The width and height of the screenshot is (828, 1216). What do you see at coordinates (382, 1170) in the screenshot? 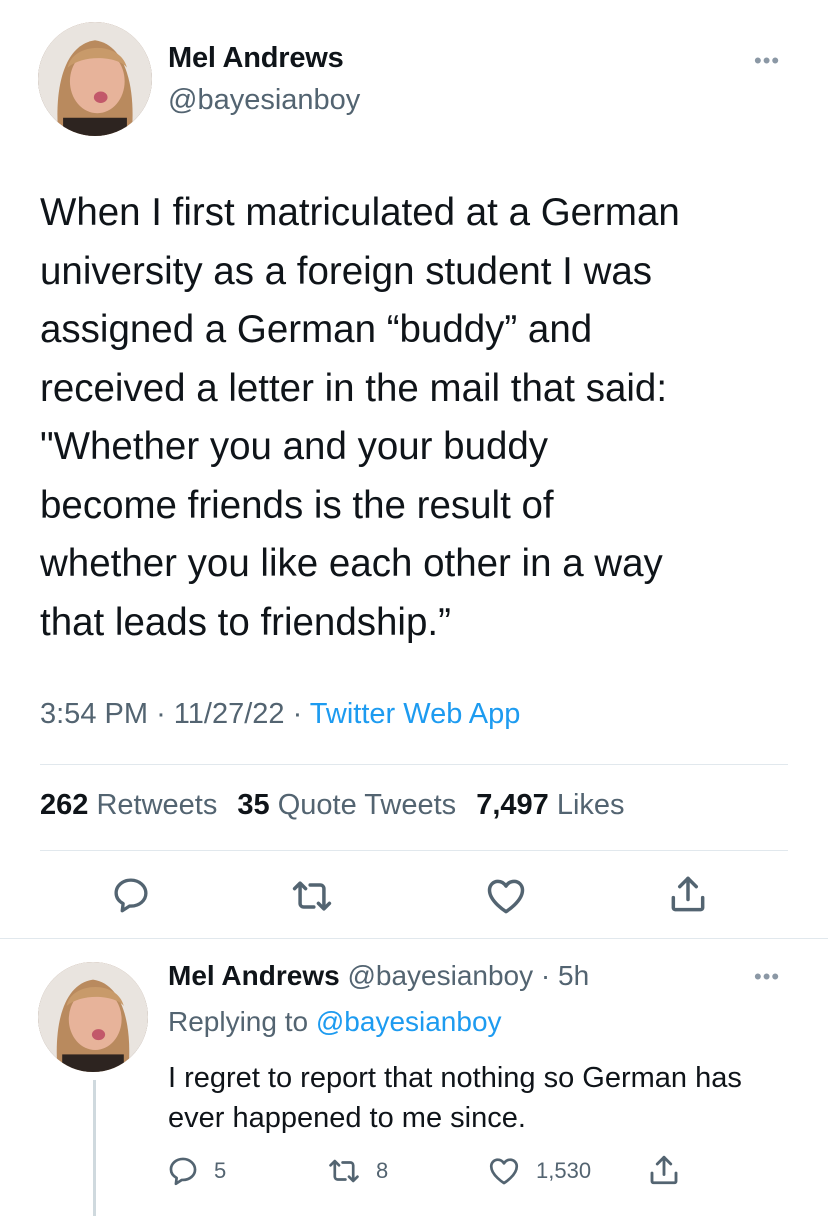
I see `retweet-count: 8` at bounding box center [382, 1170].